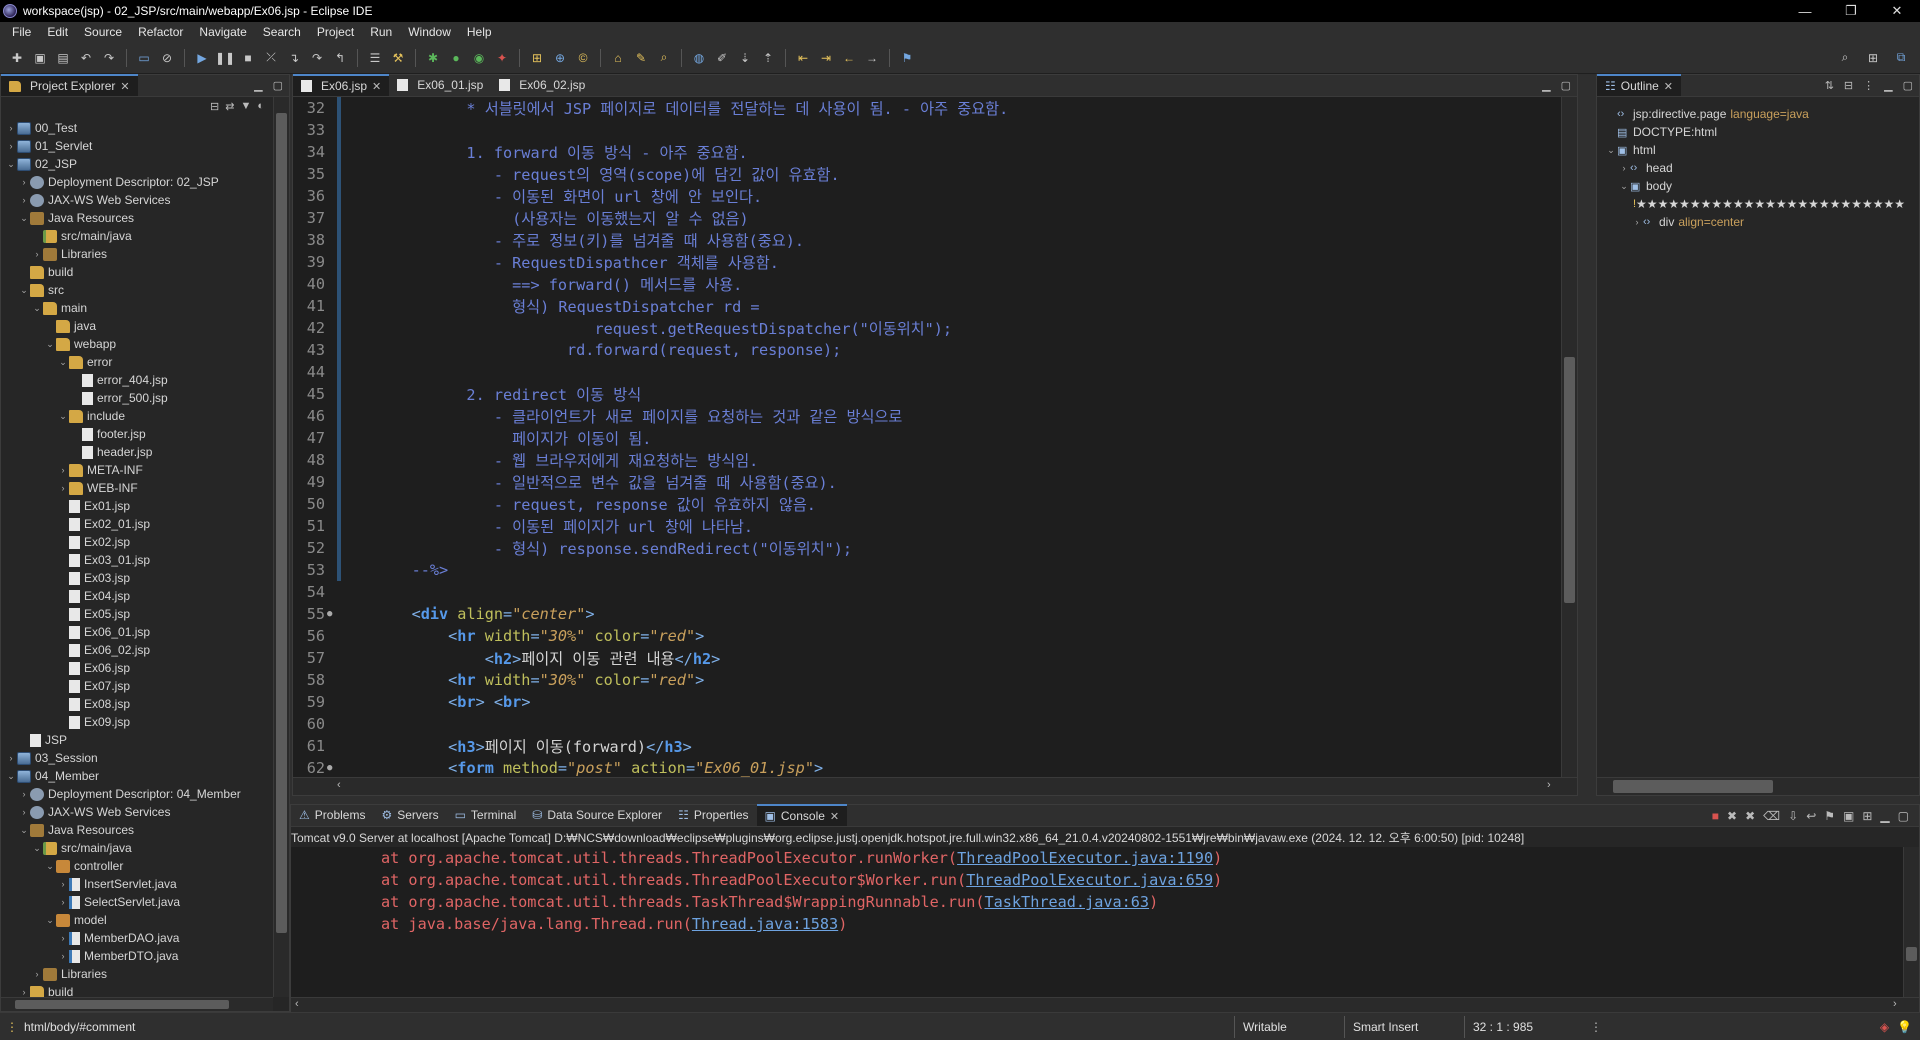 The image size is (1920, 1040). Describe the element at coordinates (409, 815) in the screenshot. I see `tab-servers: ⚙ Servers` at that location.